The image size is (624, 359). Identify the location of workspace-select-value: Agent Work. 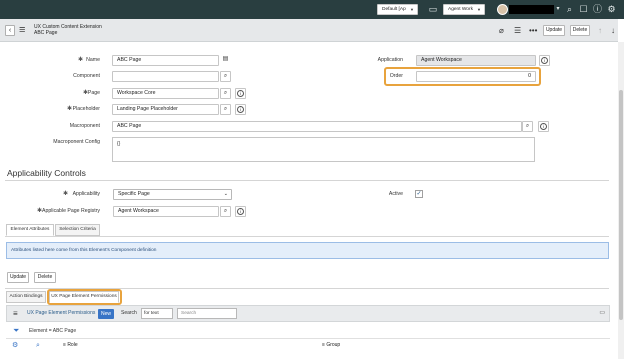
(460, 9).